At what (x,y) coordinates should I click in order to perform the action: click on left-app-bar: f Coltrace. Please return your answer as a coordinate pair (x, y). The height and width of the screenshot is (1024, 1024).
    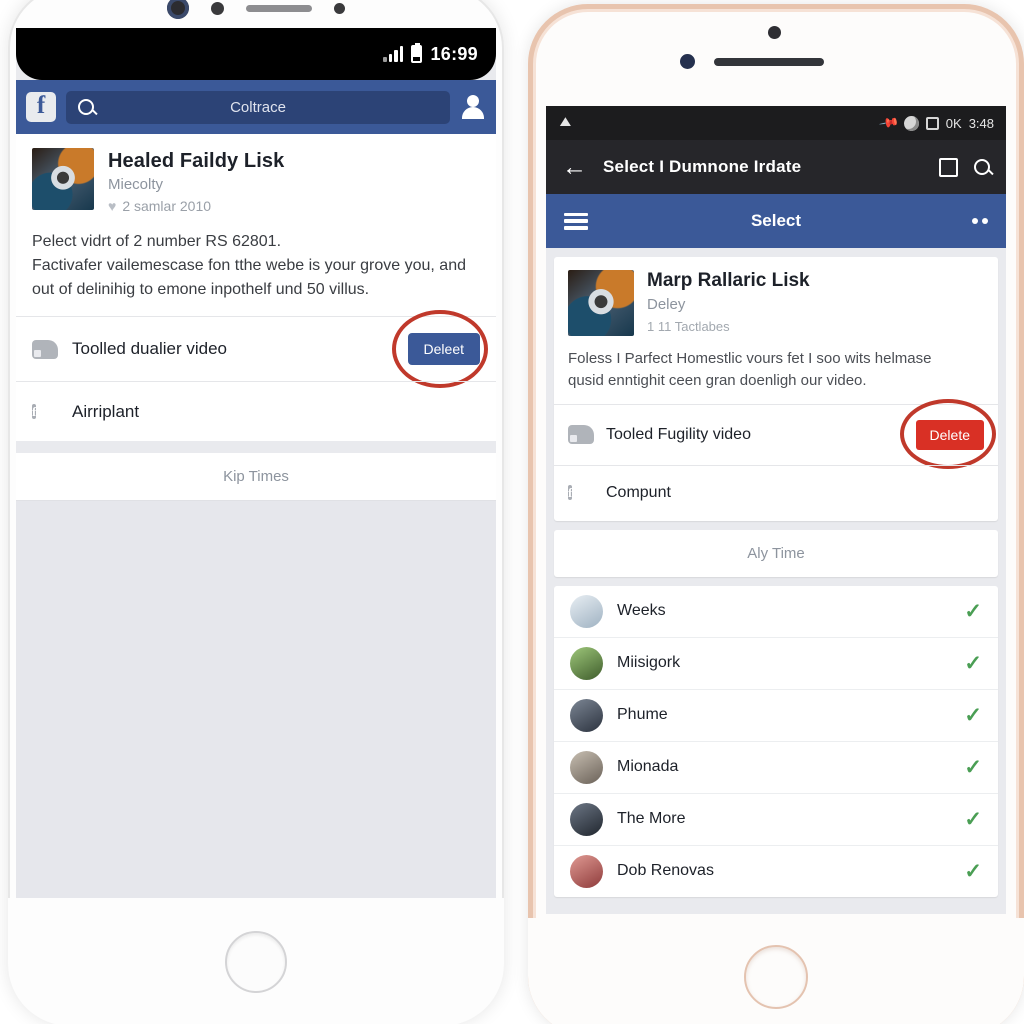
    Looking at the image, I should click on (256, 107).